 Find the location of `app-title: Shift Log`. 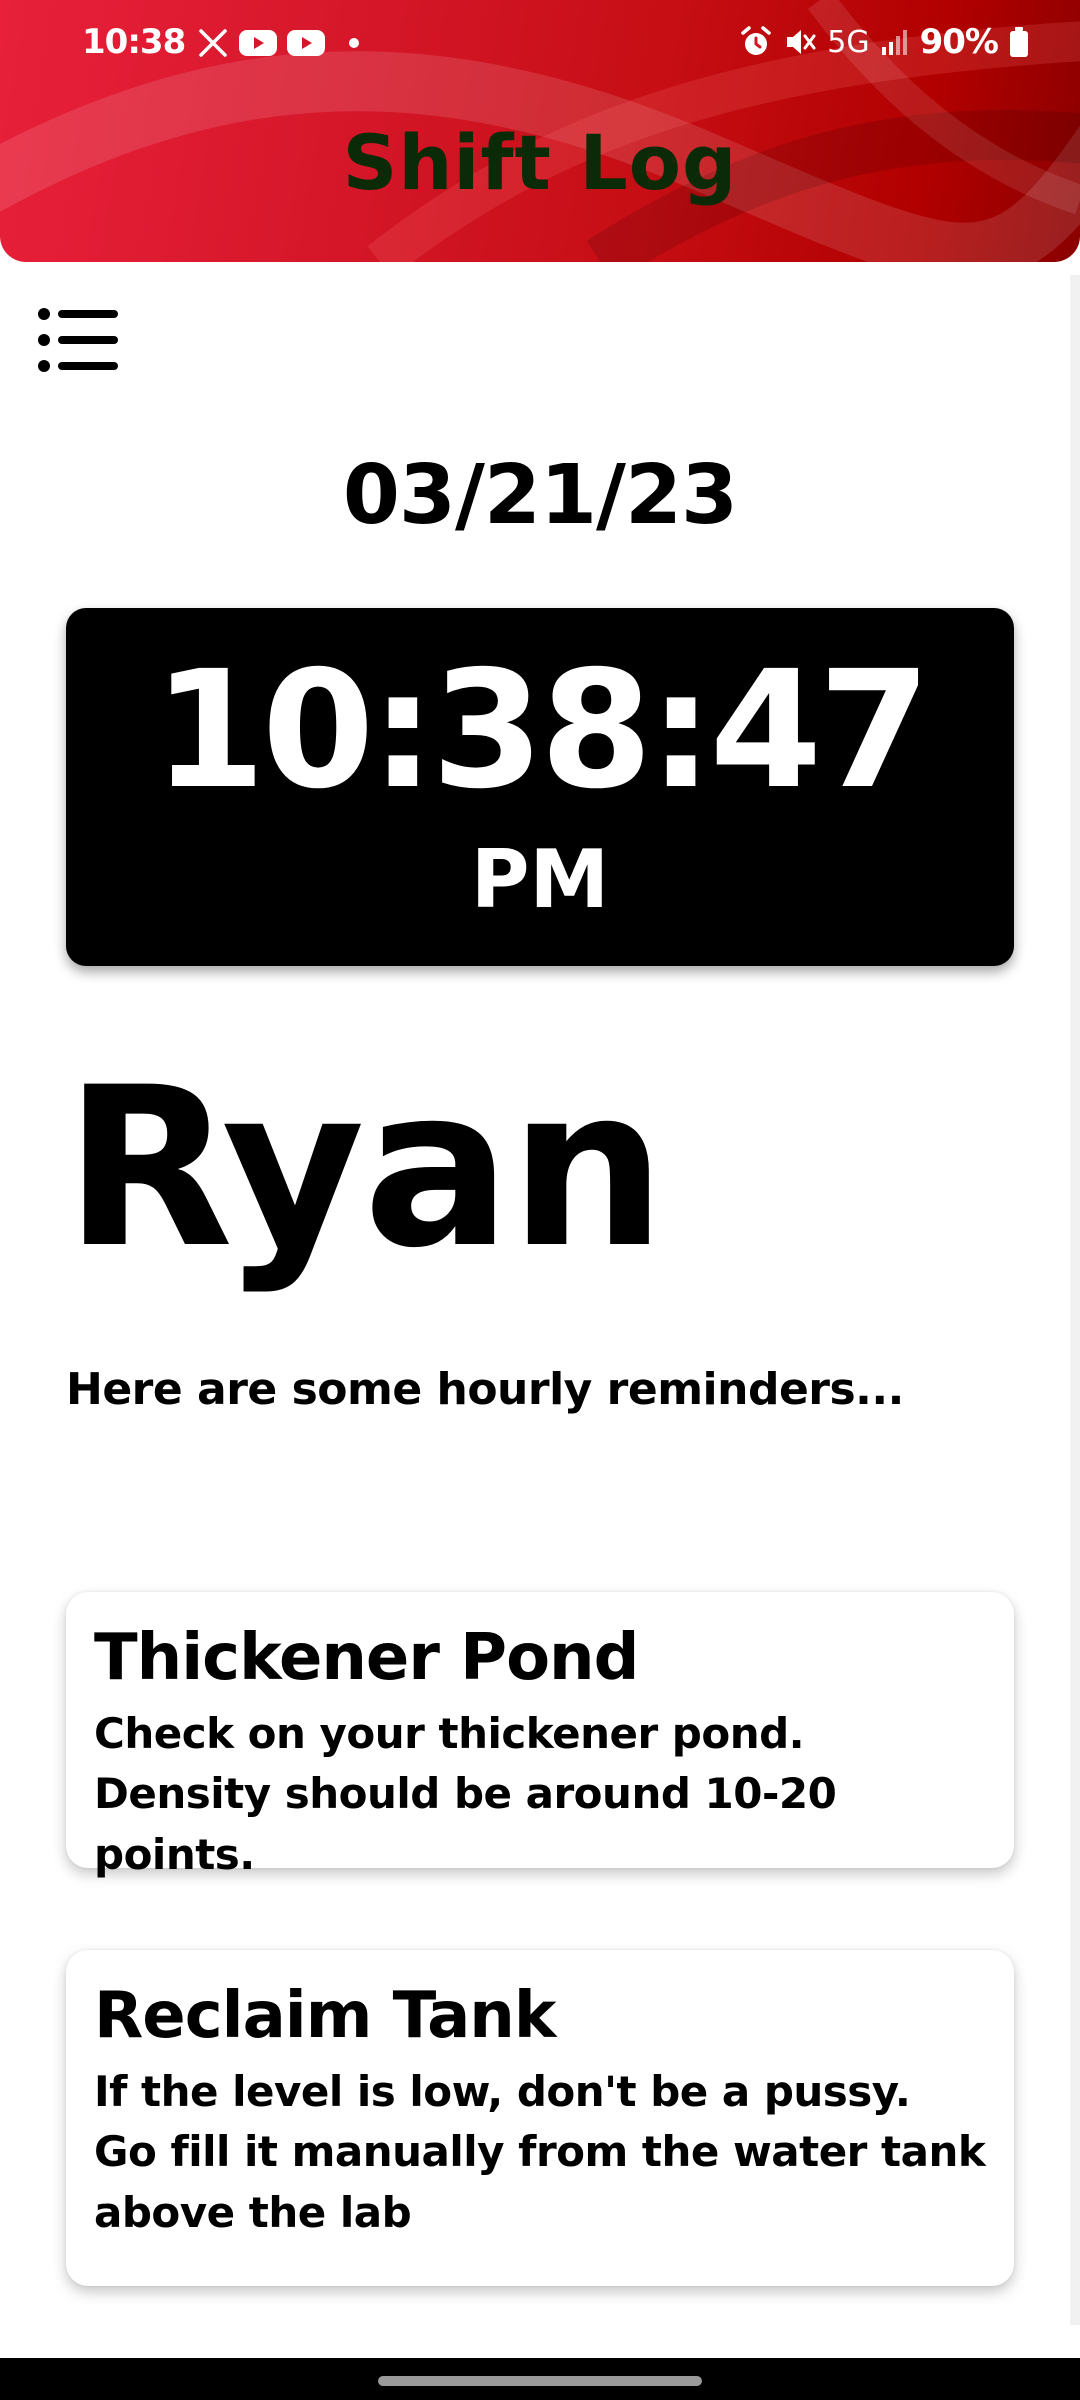

app-title: Shift Log is located at coordinates (540, 162).